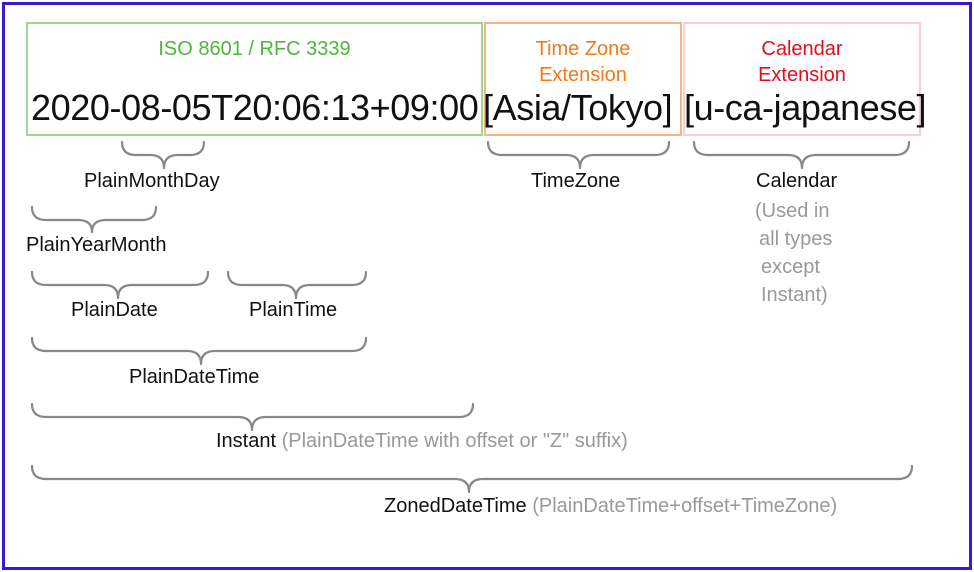 Image resolution: width=974 pixels, height=572 pixels. Describe the element at coordinates (792, 211) in the screenshot. I see `calendar-note-line: (Used in` at that location.